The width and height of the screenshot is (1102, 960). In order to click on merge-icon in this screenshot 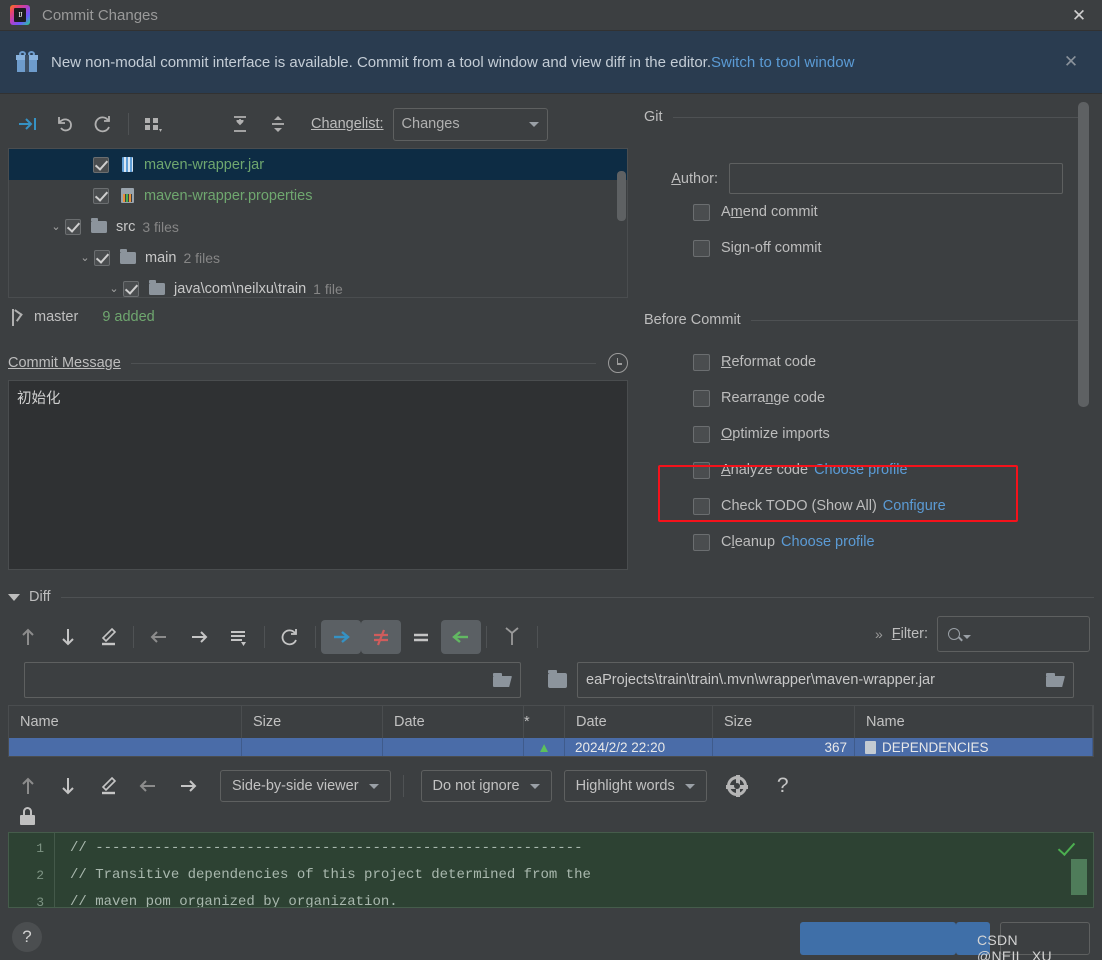, I will do `click(512, 637)`.